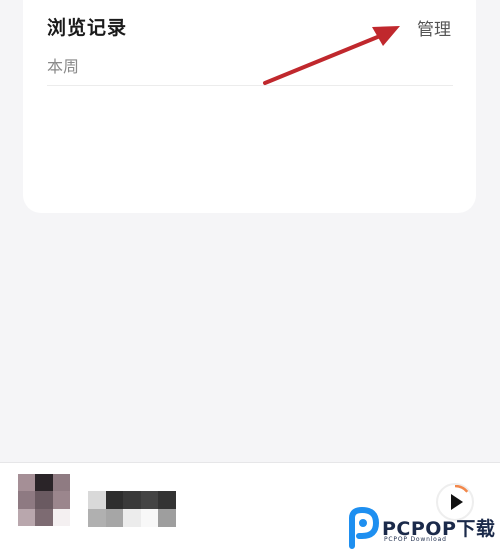 The width and height of the screenshot is (500, 555). Describe the element at coordinates (364, 527) in the screenshot. I see `pcpop-logo-icon` at that location.